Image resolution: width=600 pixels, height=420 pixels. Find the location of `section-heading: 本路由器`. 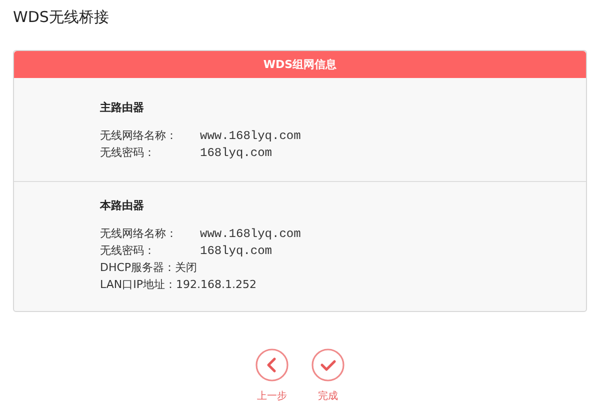

section-heading: 本路由器 is located at coordinates (122, 205).